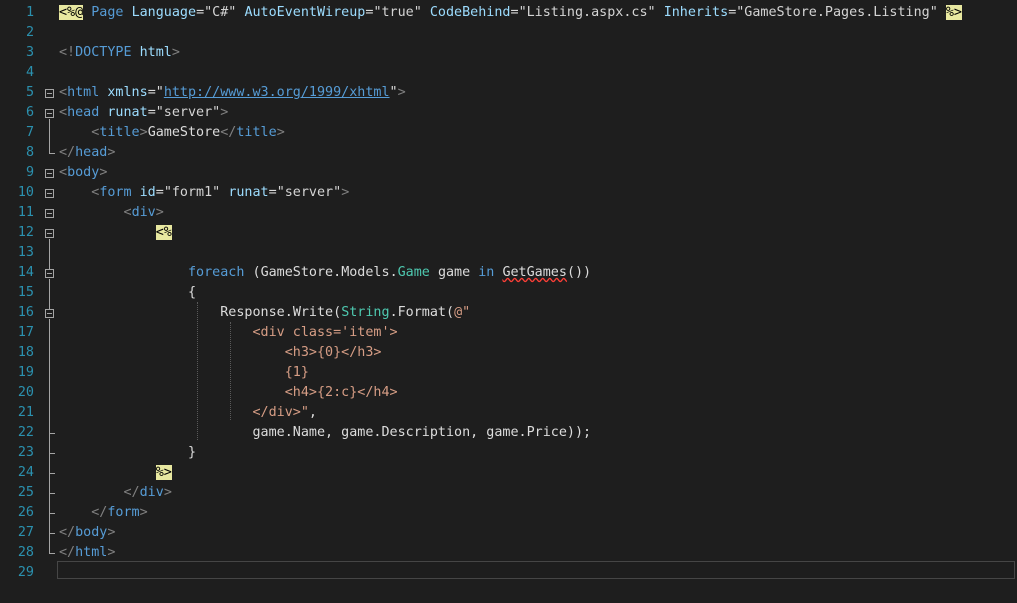 This screenshot has height=603, width=1017. Describe the element at coordinates (534, 272) in the screenshot. I see `method-call-error: GetGames` at that location.